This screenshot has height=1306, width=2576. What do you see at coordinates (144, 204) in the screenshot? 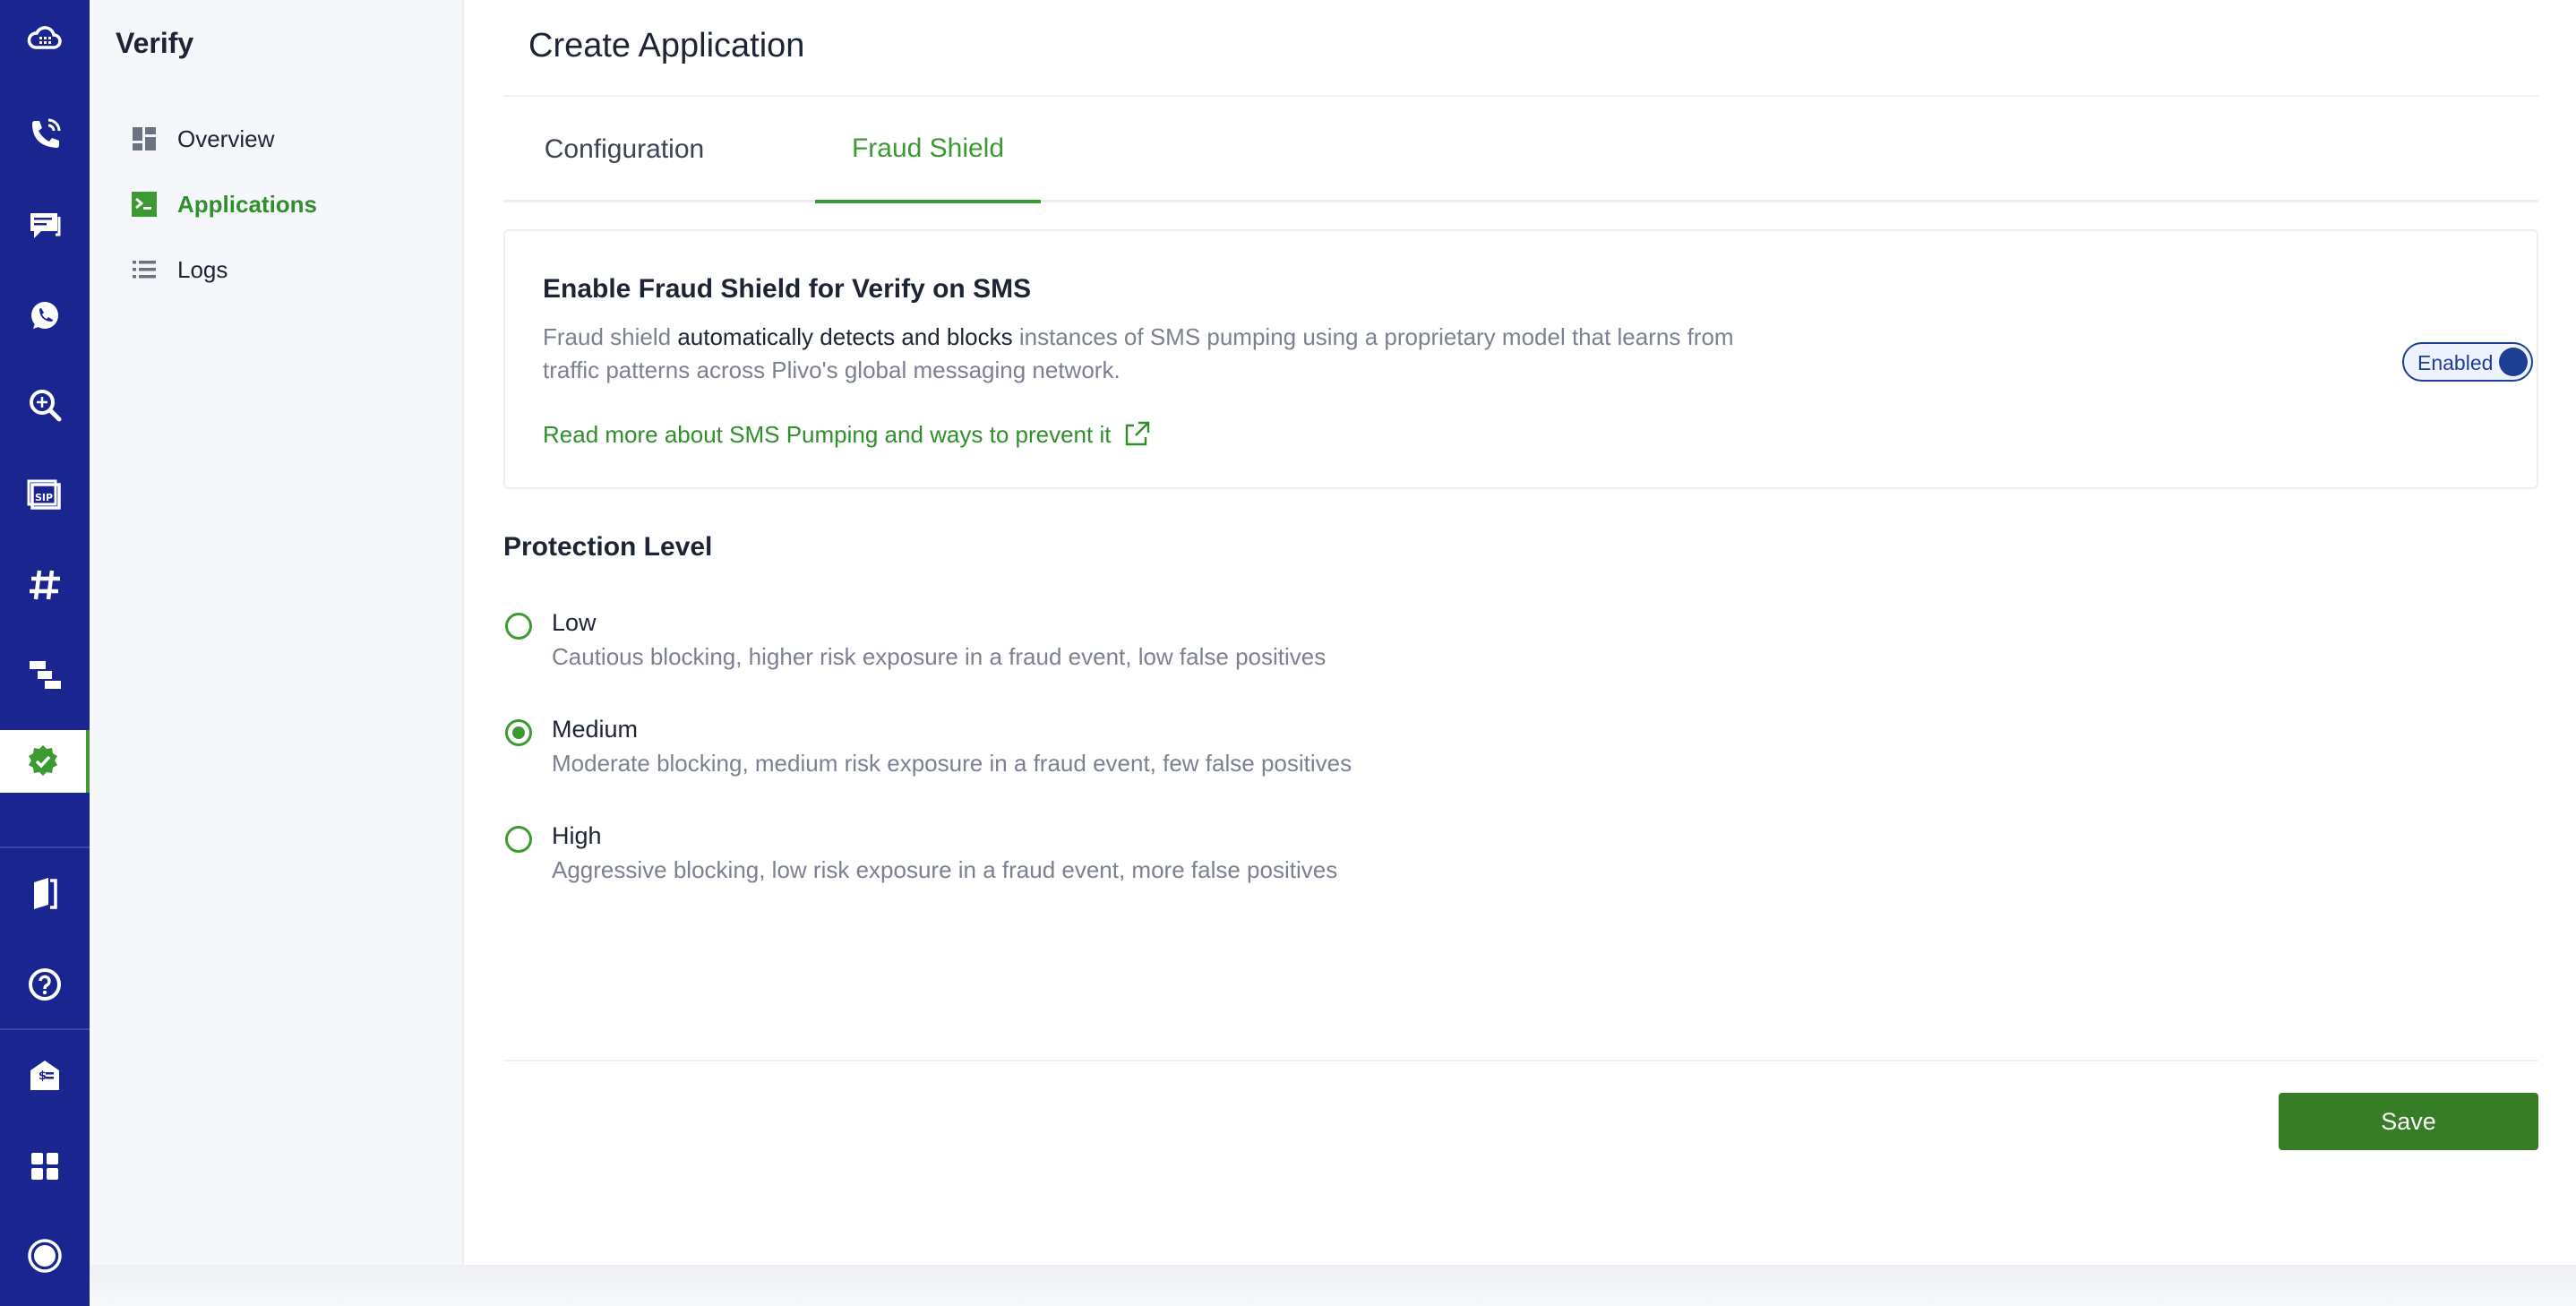
I see `terminal-icon` at bounding box center [144, 204].